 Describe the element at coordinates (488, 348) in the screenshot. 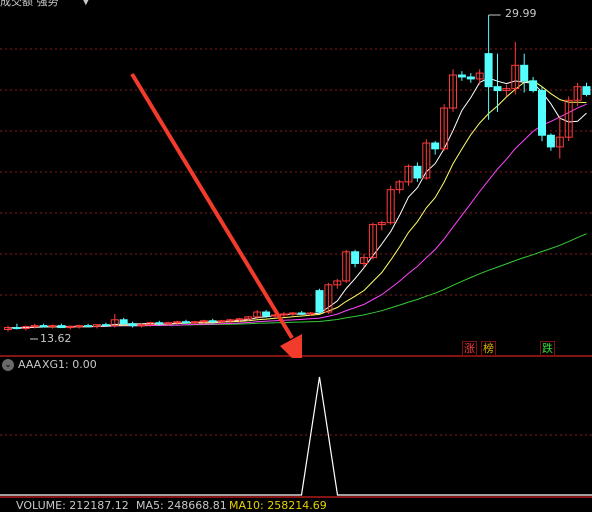

I see `ranking-tag: 榜` at that location.